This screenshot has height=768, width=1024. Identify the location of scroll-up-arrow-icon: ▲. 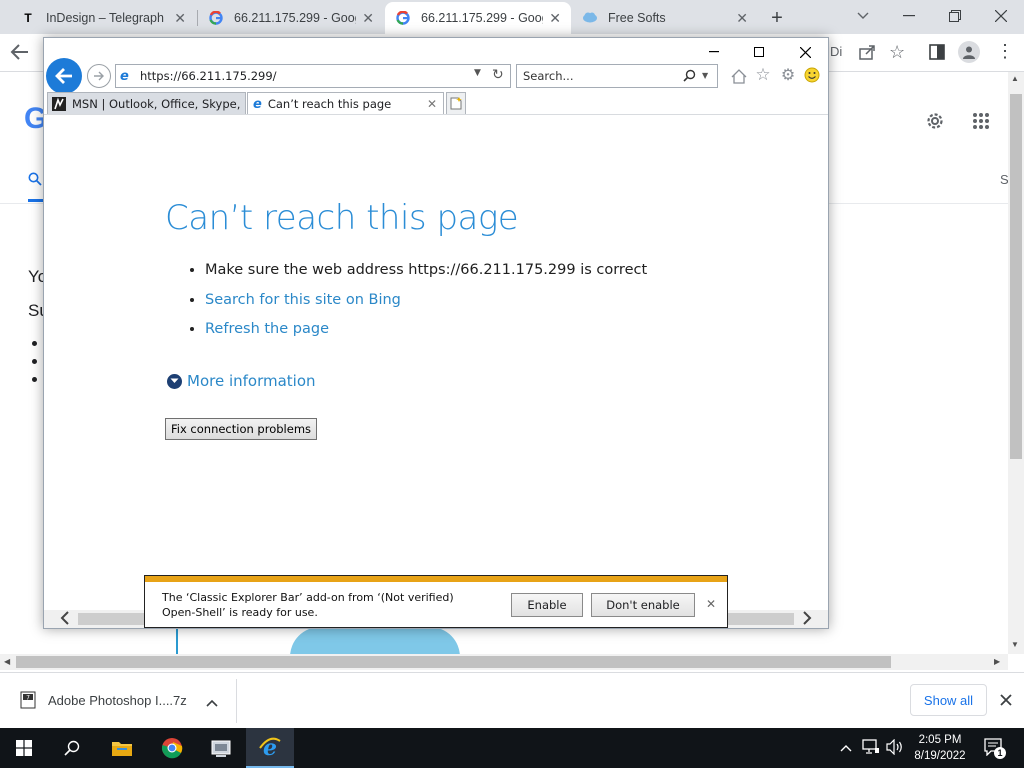
(1015, 78).